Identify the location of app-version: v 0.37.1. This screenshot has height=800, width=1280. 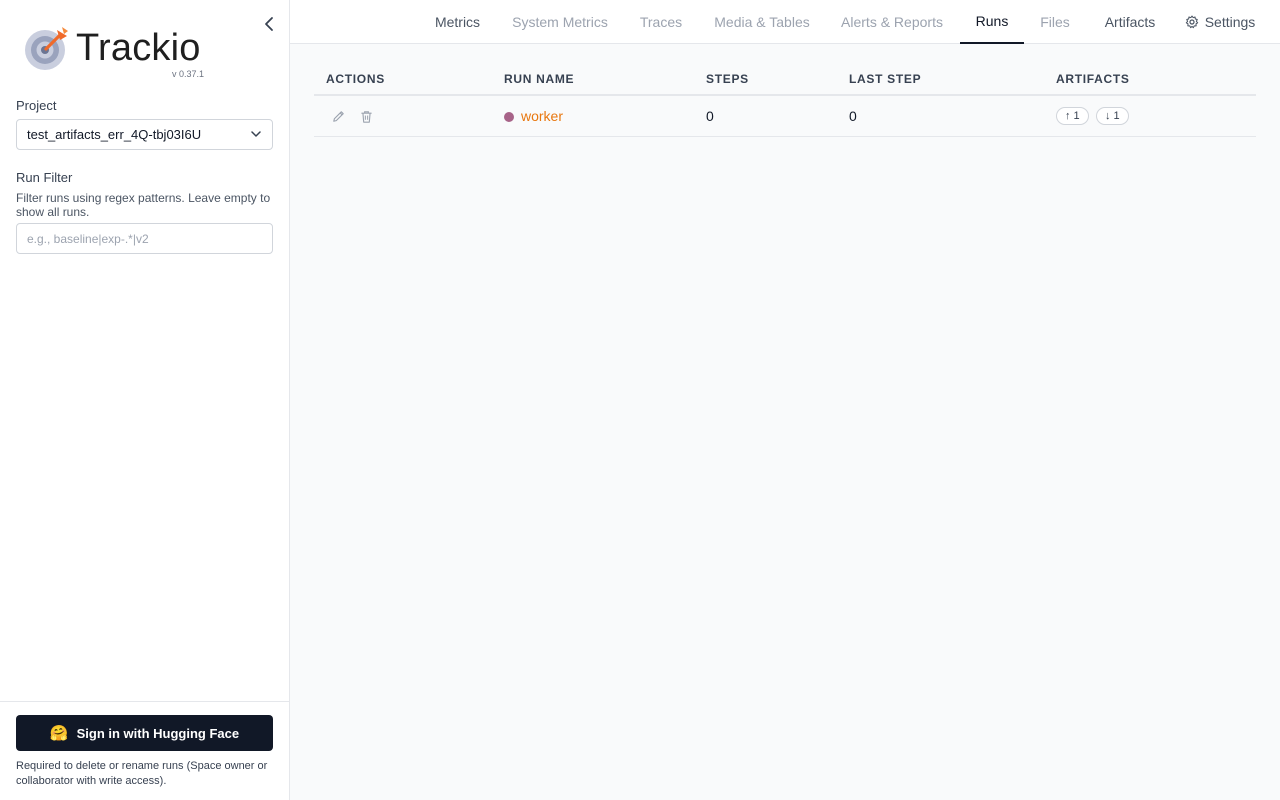
(188, 74).